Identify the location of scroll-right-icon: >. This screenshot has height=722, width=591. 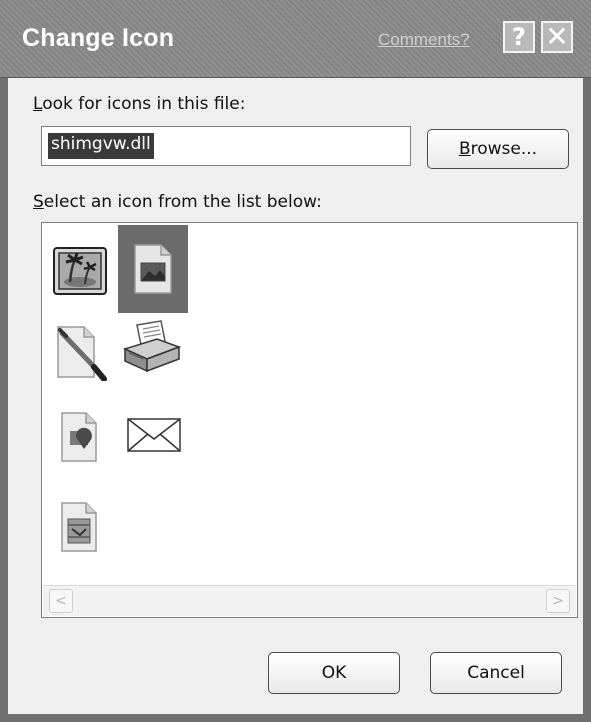
(558, 601).